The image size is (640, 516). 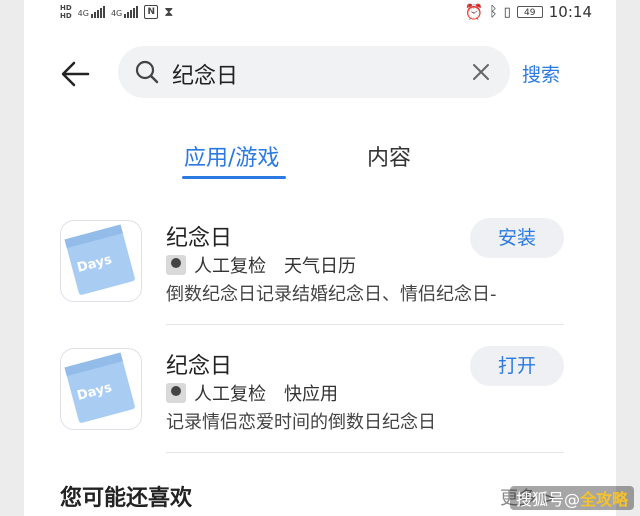 What do you see at coordinates (517, 366) in the screenshot?
I see `open-button: 打开` at bounding box center [517, 366].